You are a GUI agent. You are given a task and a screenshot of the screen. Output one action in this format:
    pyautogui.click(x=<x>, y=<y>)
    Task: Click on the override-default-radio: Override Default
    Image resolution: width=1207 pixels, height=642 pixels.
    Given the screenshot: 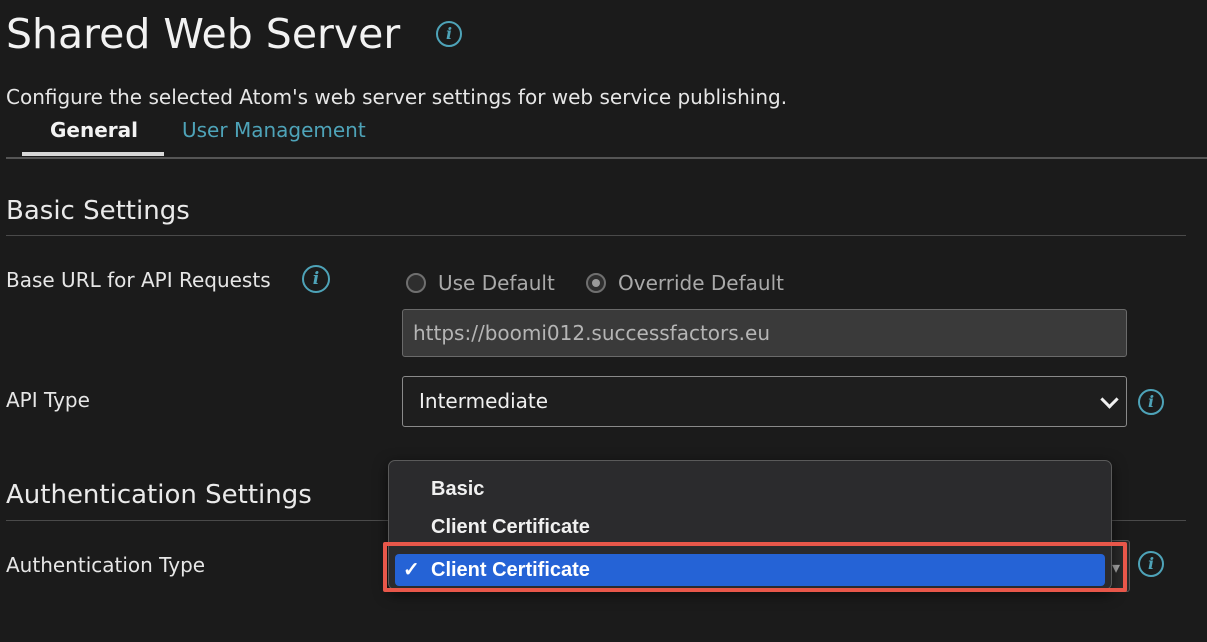 What is the action you would take?
    pyautogui.click(x=685, y=283)
    